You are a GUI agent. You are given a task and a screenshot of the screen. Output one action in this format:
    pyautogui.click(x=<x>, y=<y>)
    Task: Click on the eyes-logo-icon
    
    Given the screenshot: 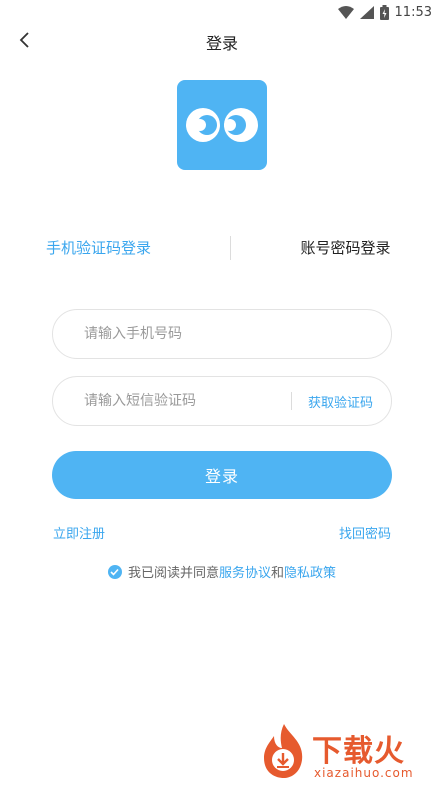 What is the action you would take?
    pyautogui.click(x=222, y=125)
    